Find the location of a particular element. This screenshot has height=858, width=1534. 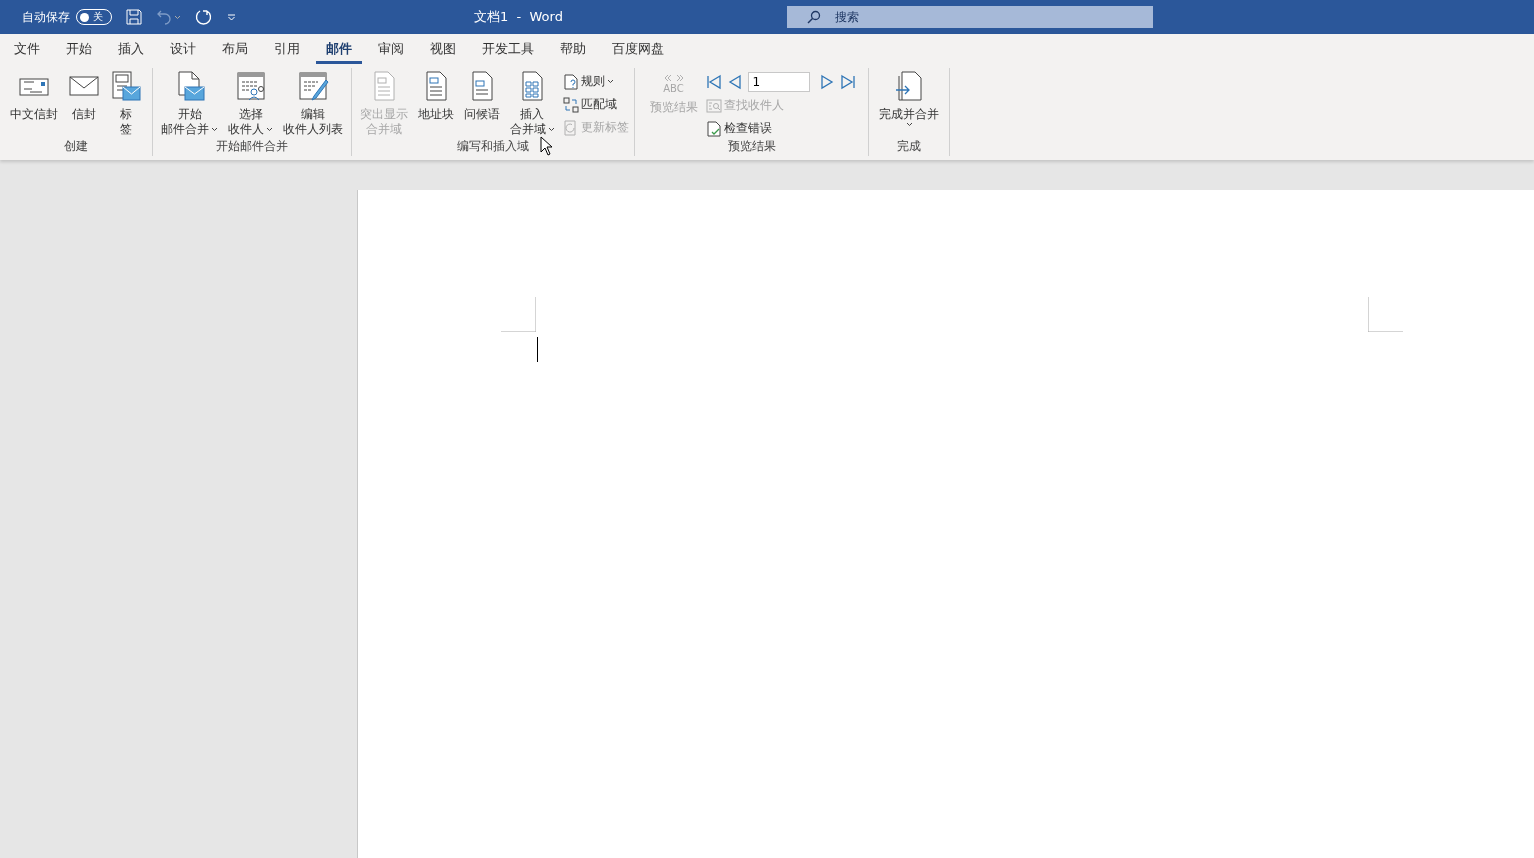

list-person-icon is located at coordinates (250, 86).